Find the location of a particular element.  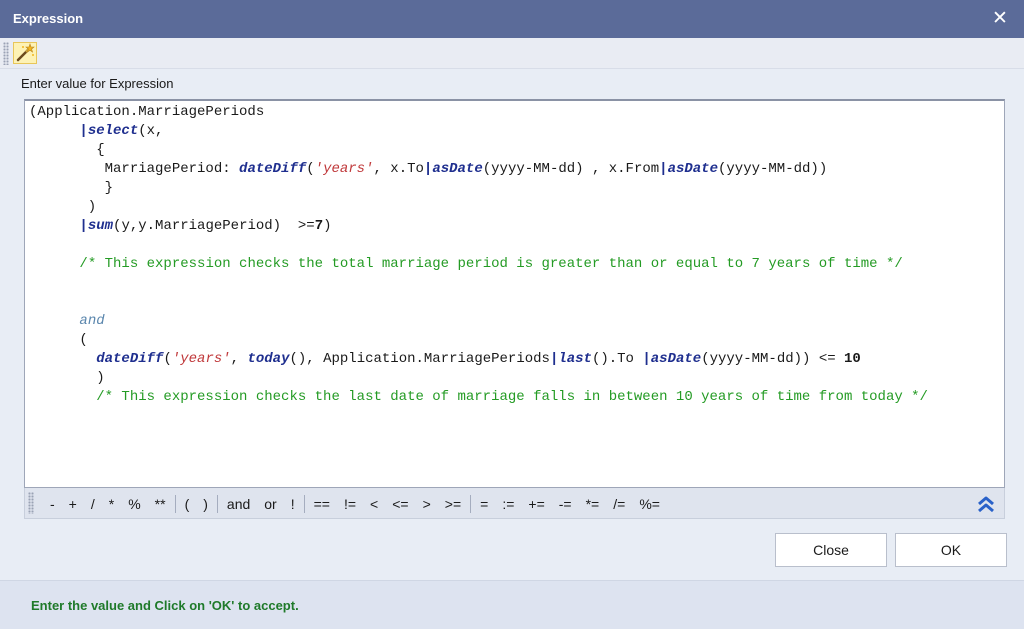

code-token: , is located at coordinates (239, 359).